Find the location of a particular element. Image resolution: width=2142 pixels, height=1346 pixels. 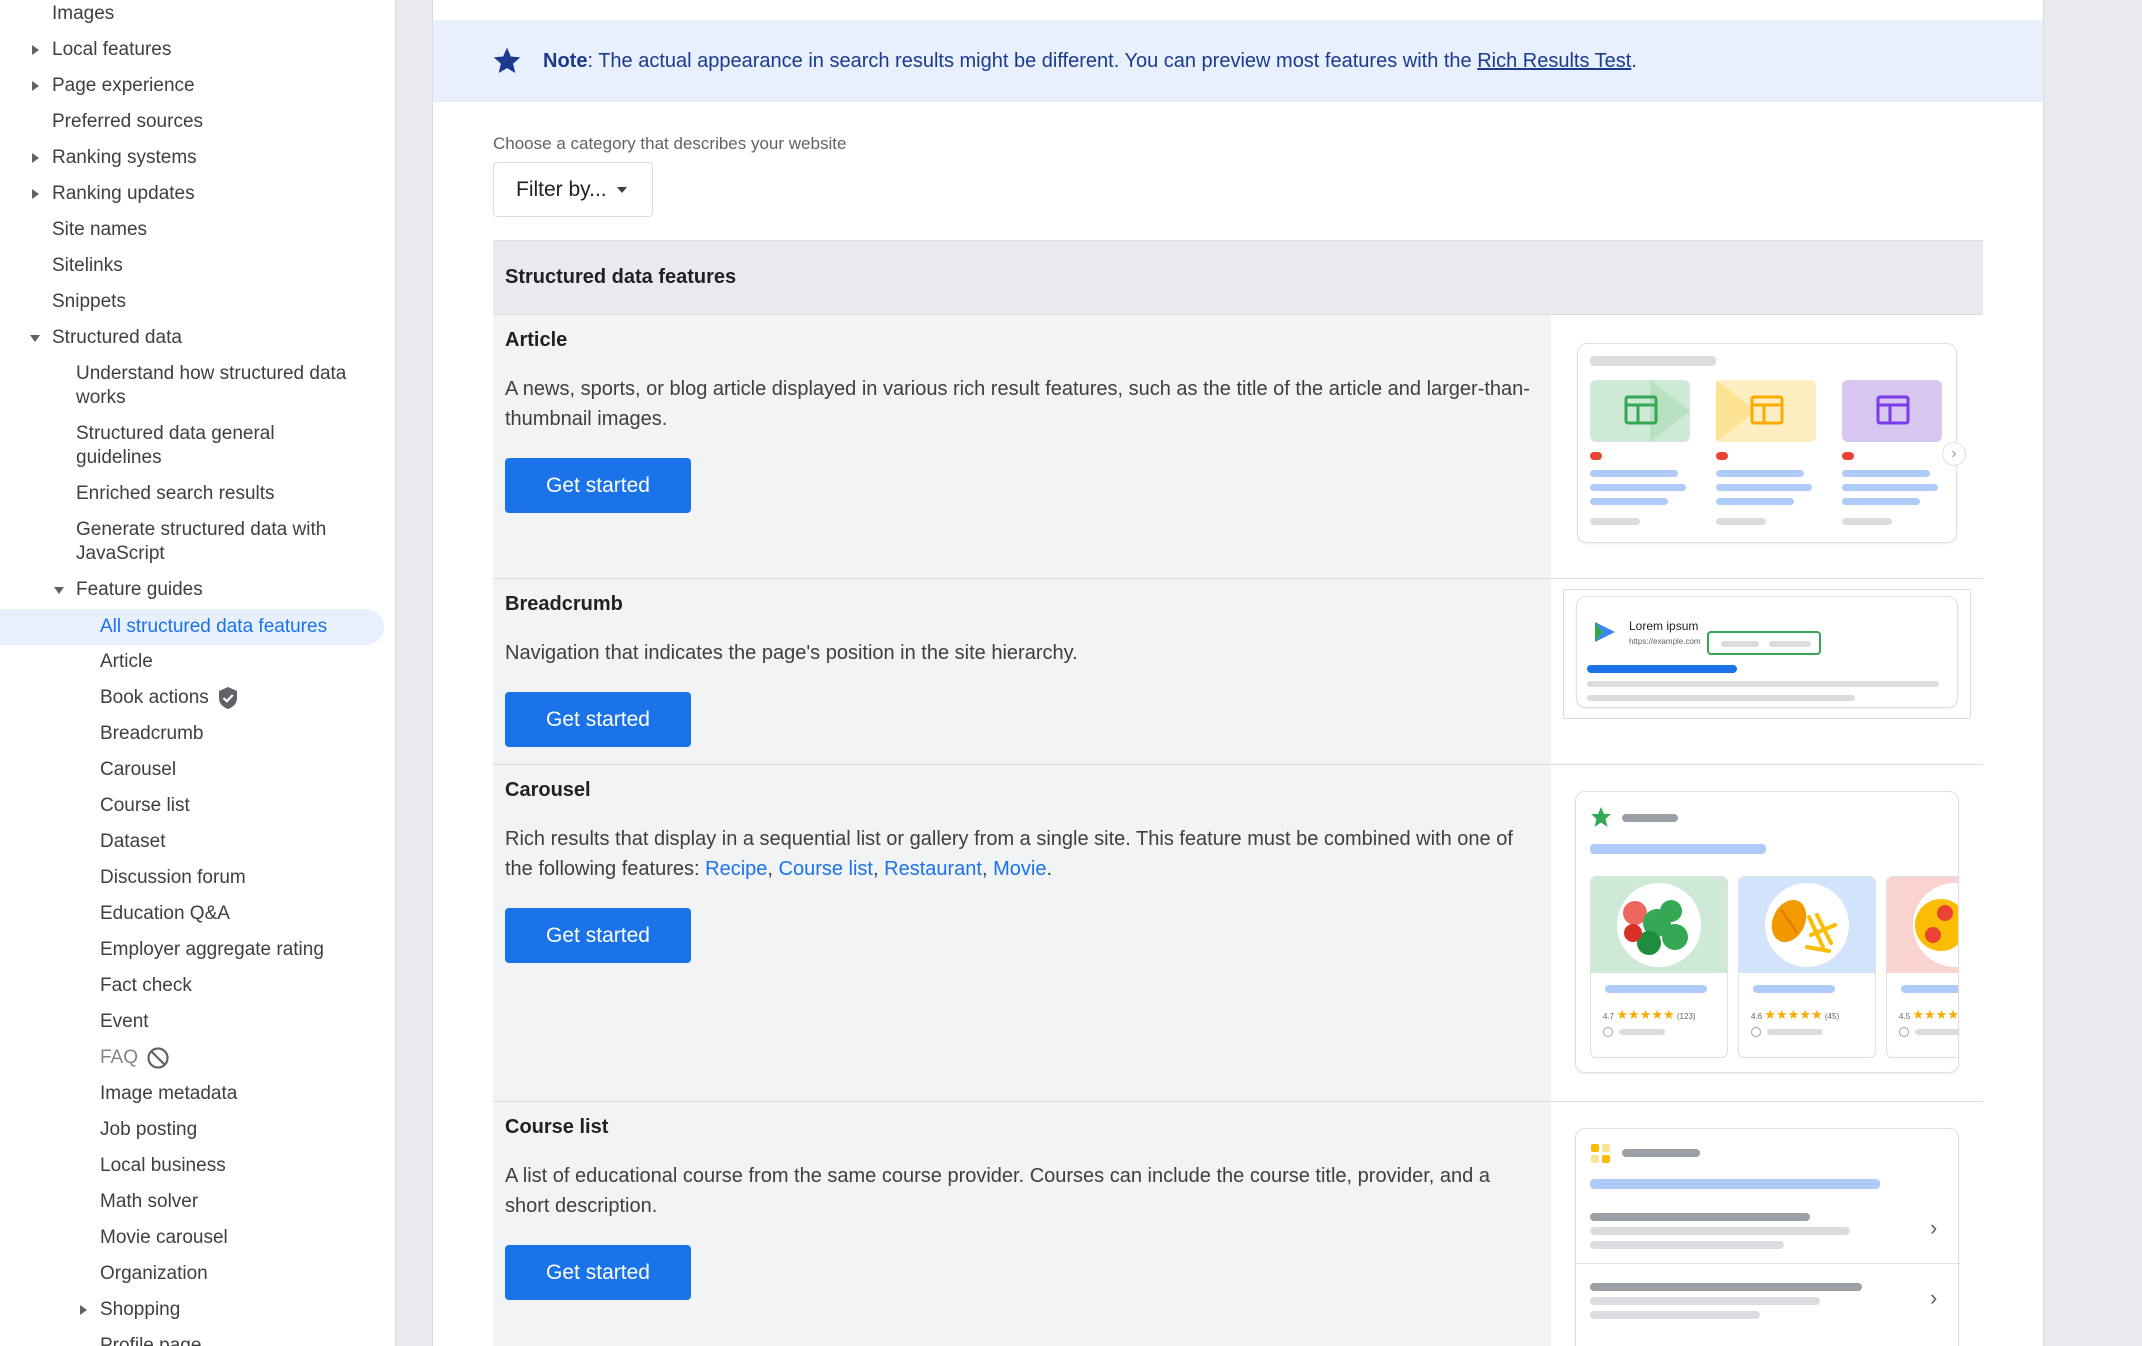

recipe-link: Recipe is located at coordinates (736, 869).